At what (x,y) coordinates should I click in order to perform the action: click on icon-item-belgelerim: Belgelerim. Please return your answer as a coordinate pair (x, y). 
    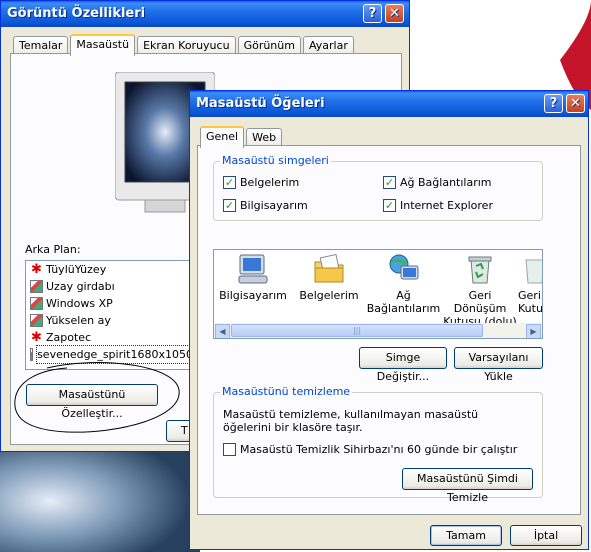
    Looking at the image, I should click on (329, 277).